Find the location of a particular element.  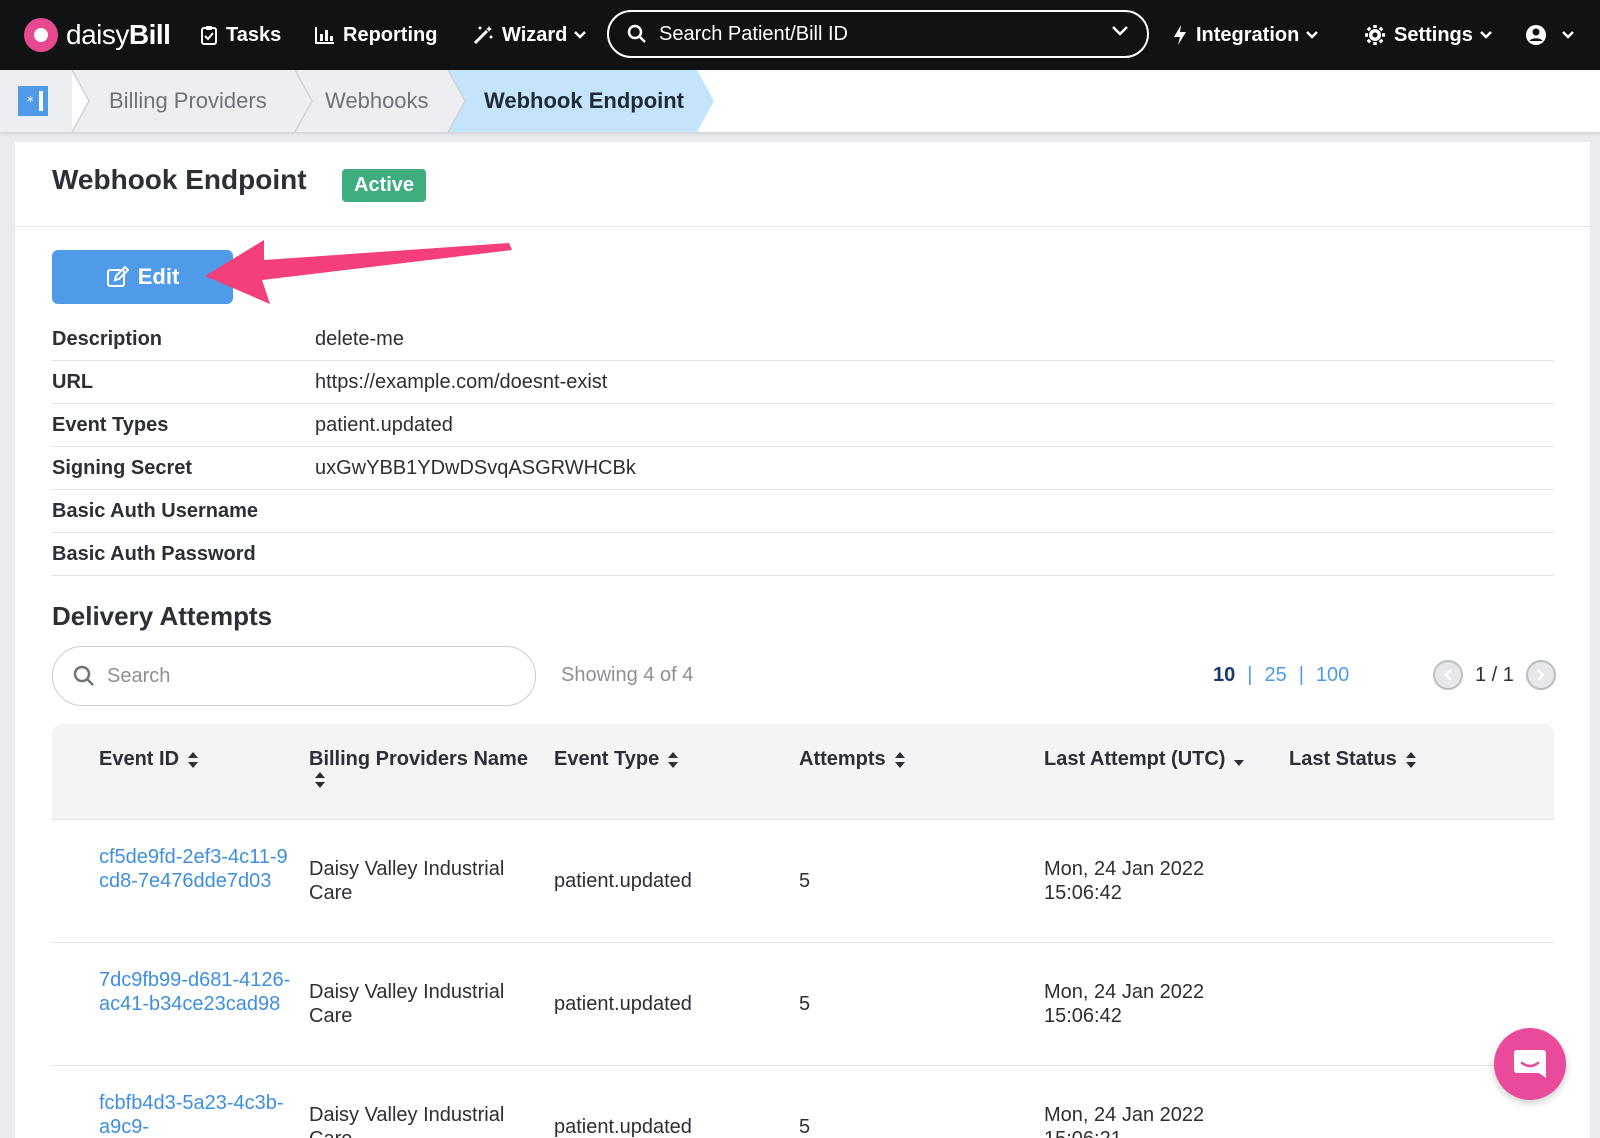

column-event-type: Event Type is located at coordinates (616, 759).